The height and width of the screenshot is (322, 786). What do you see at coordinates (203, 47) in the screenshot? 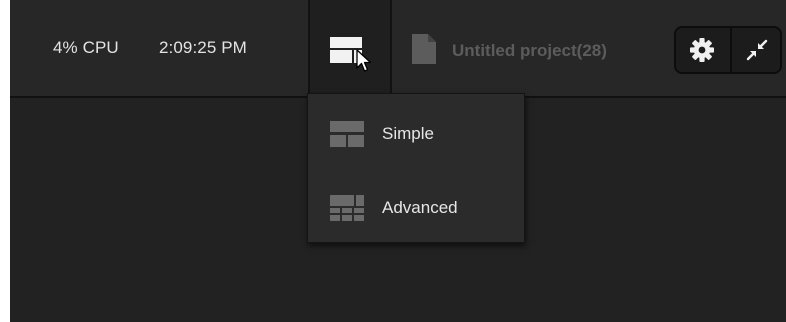
I see `clock: 2:09:25 PM` at bounding box center [203, 47].